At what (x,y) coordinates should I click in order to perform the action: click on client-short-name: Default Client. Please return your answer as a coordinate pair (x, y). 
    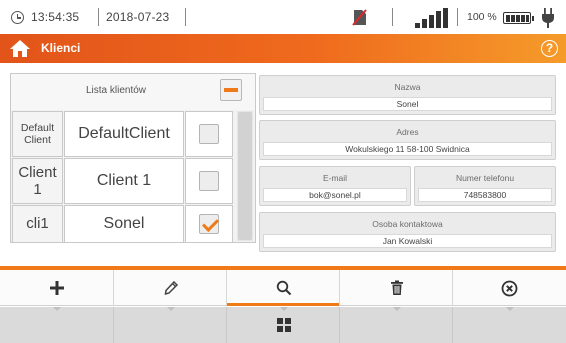
    Looking at the image, I should click on (37, 134).